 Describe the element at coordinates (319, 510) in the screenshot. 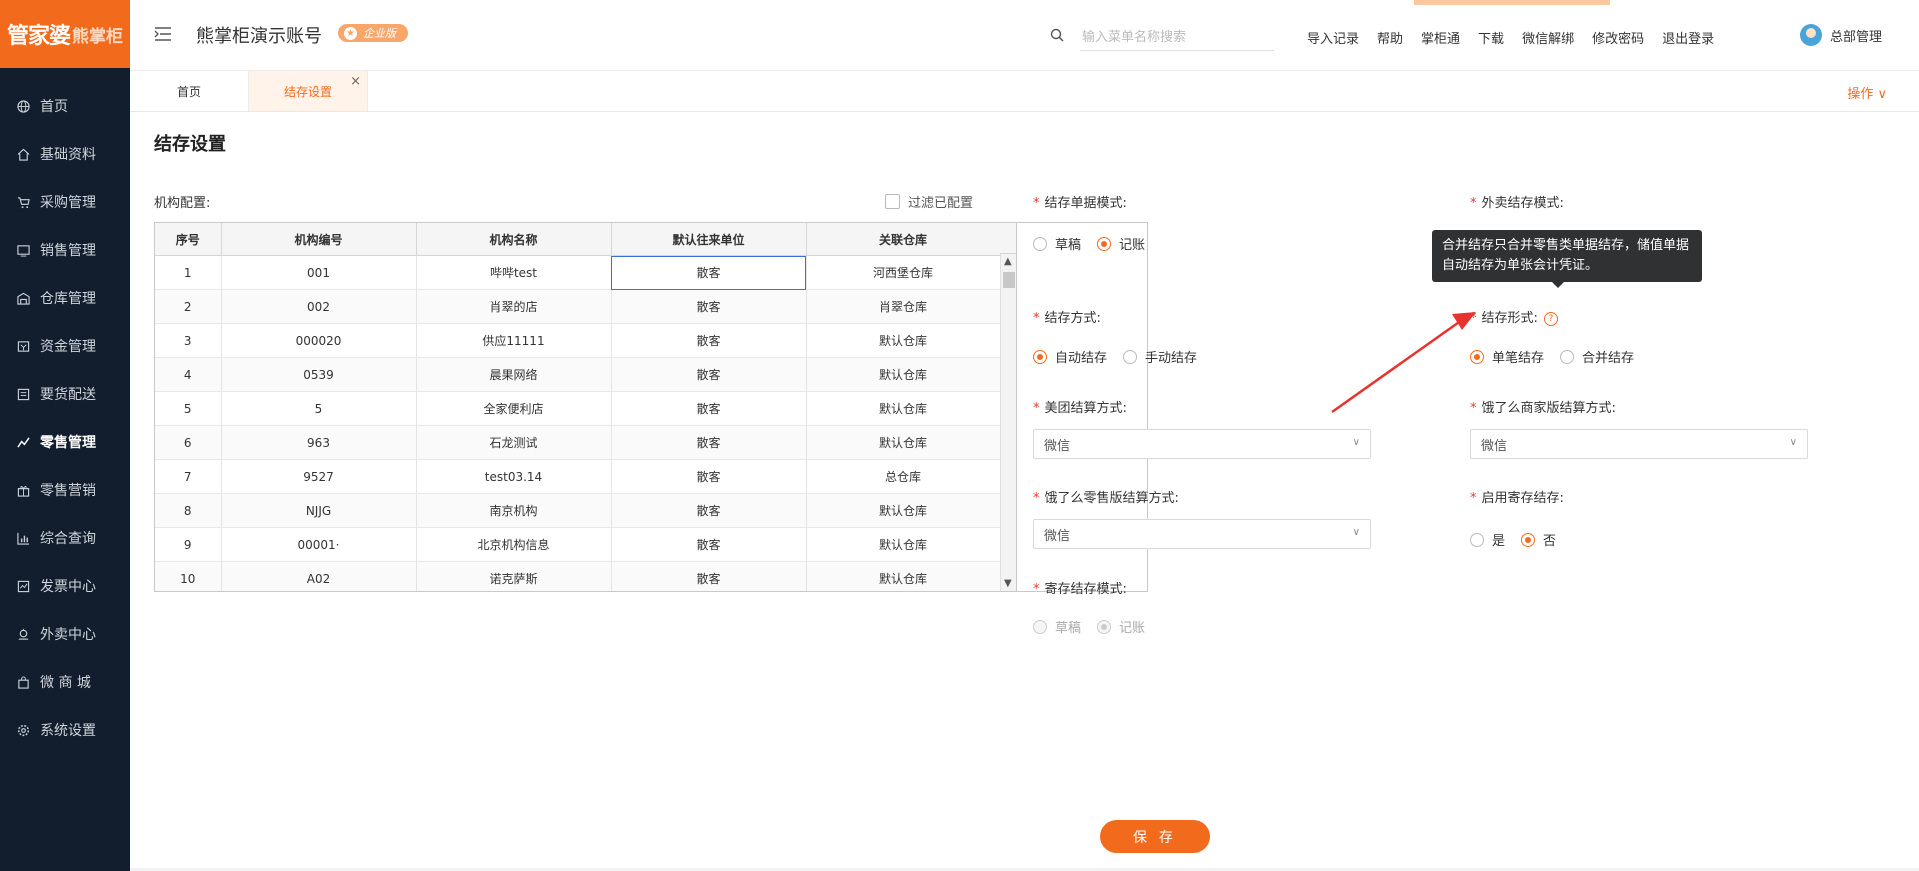

I see `table-cell: NJJG` at that location.